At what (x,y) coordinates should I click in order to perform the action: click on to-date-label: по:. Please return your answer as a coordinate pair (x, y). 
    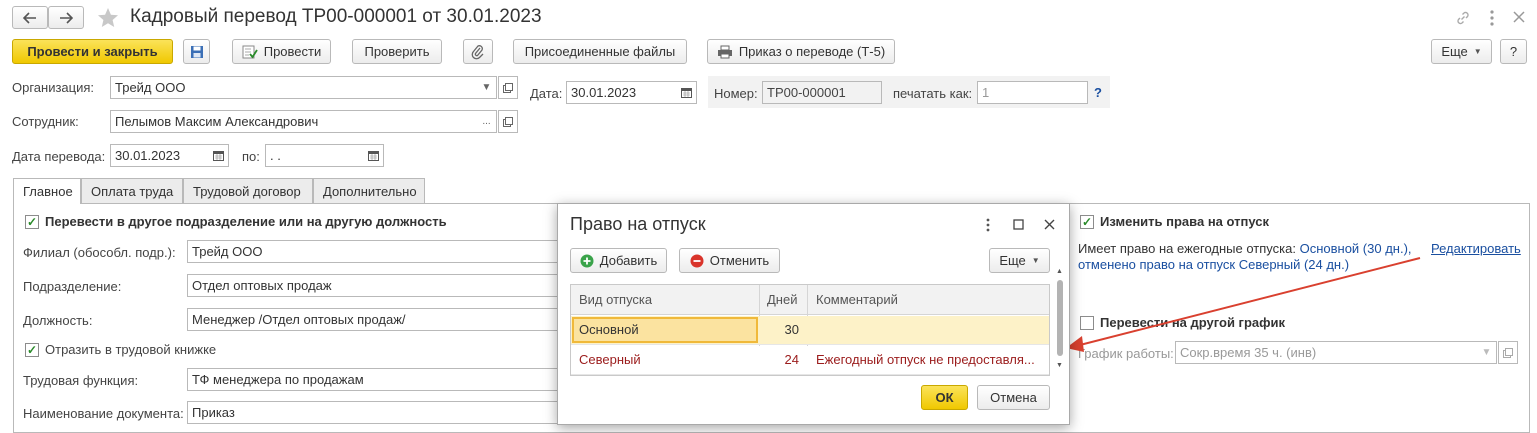
    Looking at the image, I should click on (251, 156).